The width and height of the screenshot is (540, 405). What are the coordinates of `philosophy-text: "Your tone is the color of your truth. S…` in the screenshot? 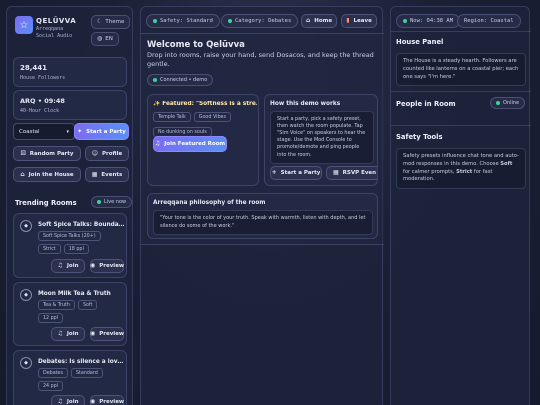 It's located at (263, 222).